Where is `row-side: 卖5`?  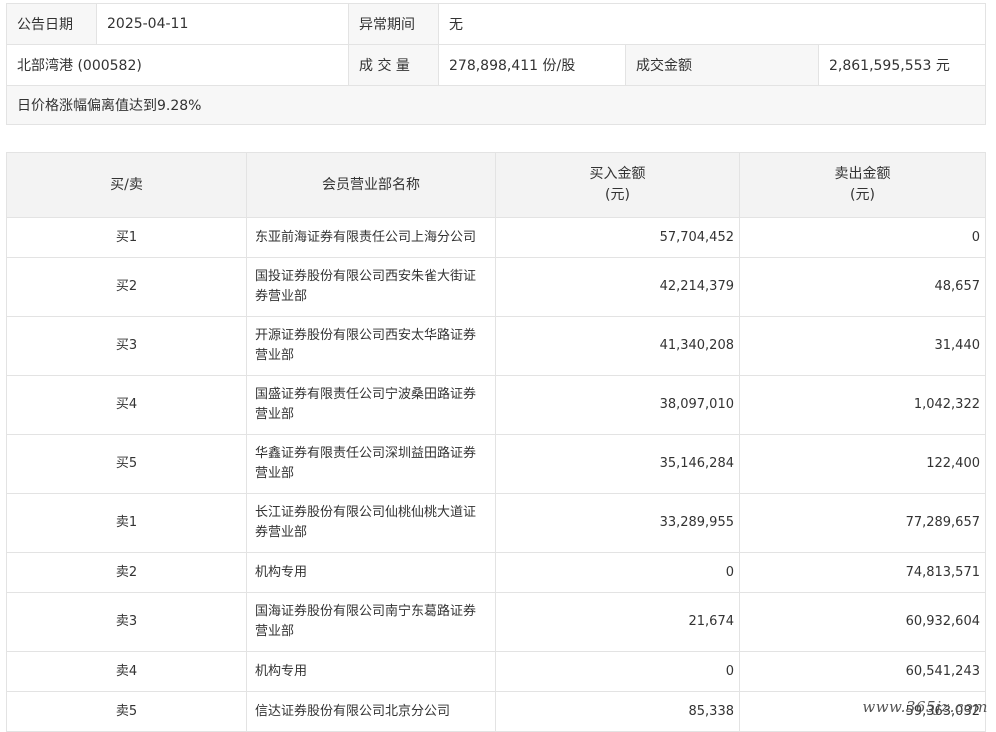
row-side: 卖5 is located at coordinates (126, 711).